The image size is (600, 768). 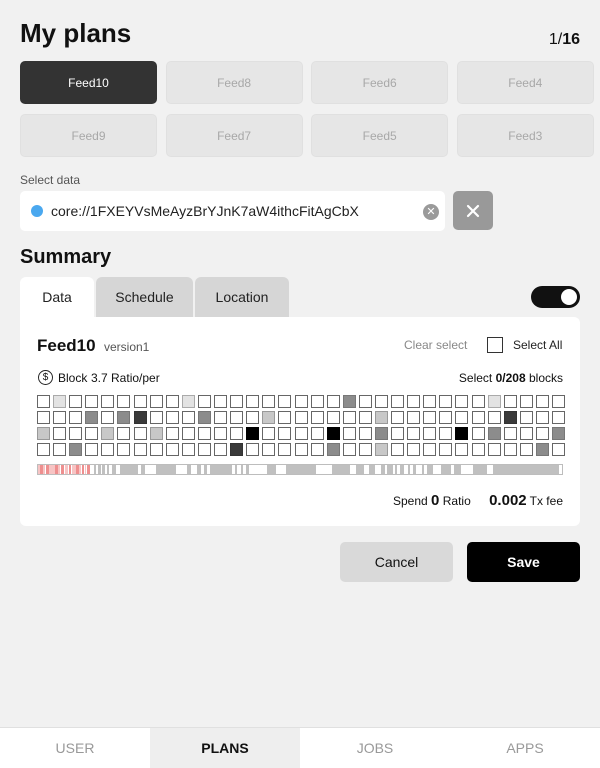 I want to click on summary-toggle, so click(x=555, y=297).